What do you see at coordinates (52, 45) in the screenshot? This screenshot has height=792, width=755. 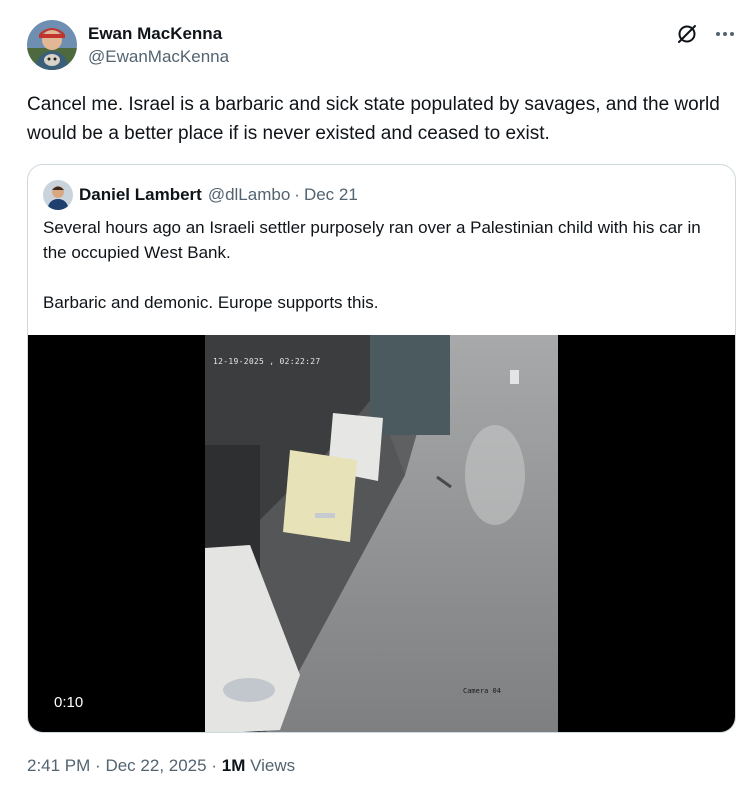 I see `author-avatar` at bounding box center [52, 45].